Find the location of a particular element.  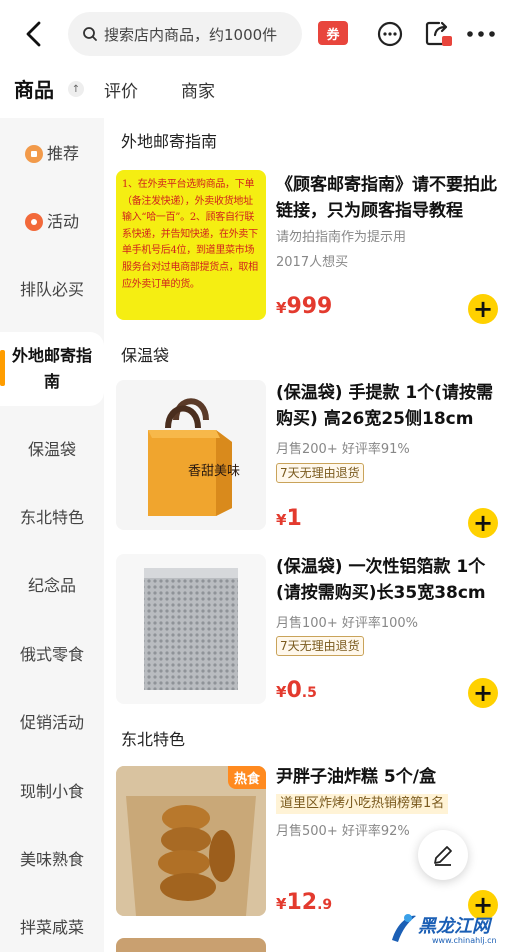

sidebar-item-activity: 活动 is located at coordinates (52, 222).